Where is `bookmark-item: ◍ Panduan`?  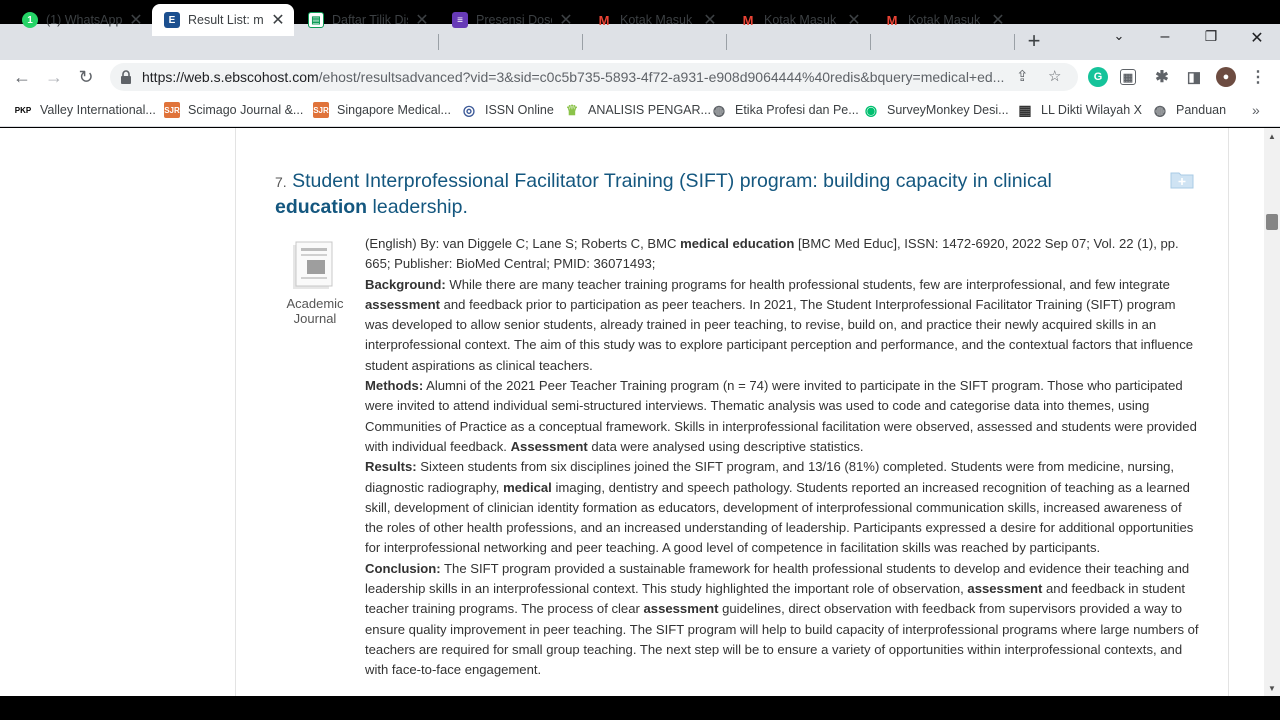
bookmark-item: ◍ Panduan is located at coordinates (1189, 110).